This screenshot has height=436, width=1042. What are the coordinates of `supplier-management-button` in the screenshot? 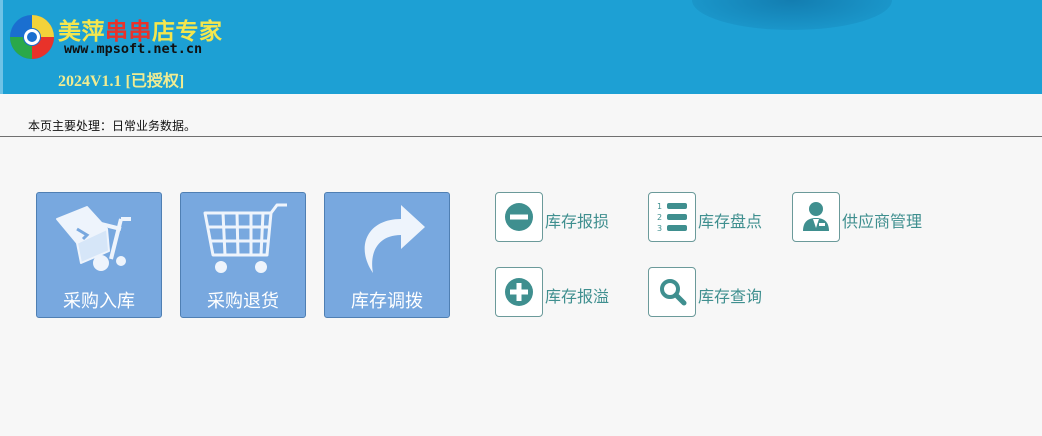 It's located at (816, 217).